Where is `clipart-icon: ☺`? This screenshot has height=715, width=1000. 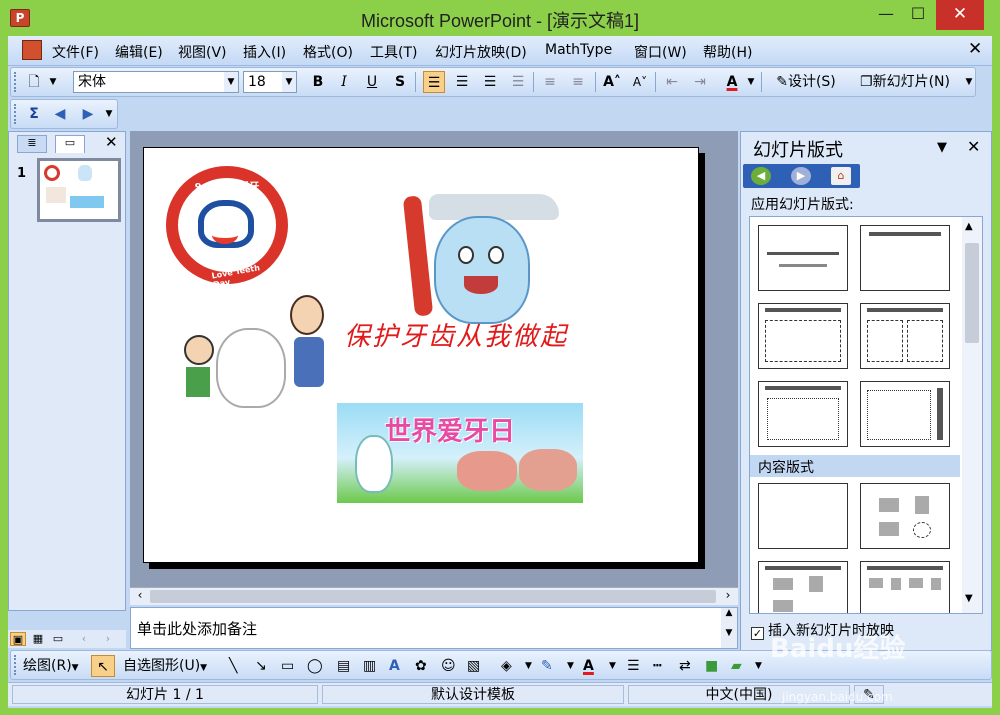 clipart-icon: ☺ is located at coordinates (448, 666).